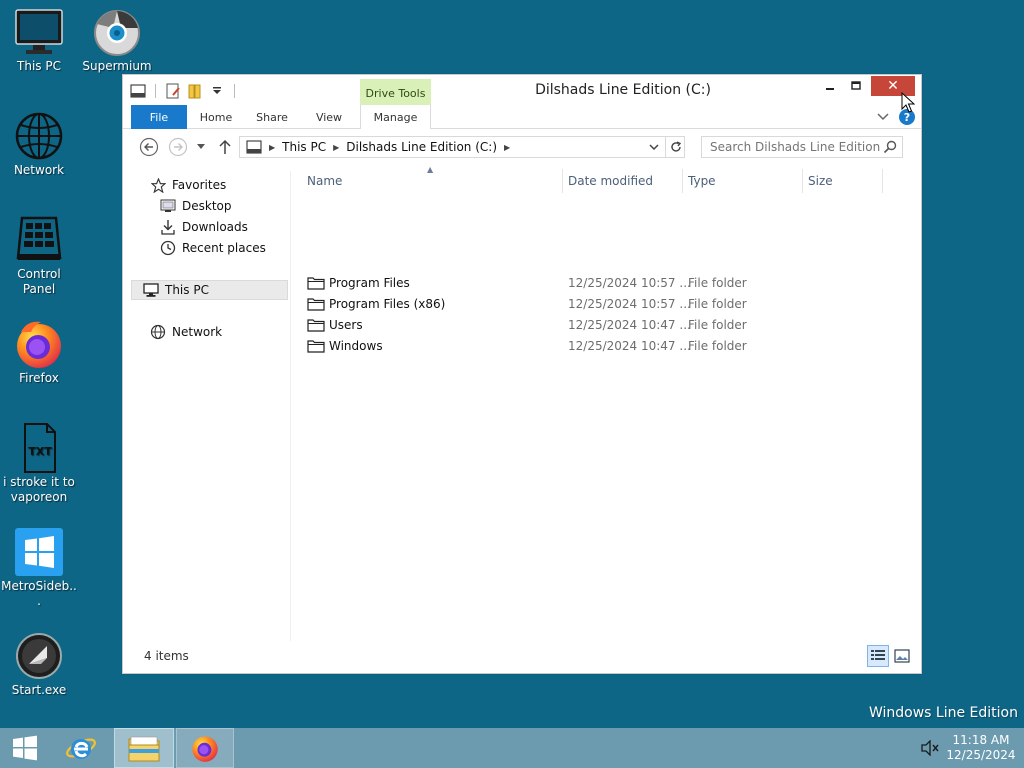 Image resolution: width=1024 pixels, height=768 pixels. What do you see at coordinates (930, 749) in the screenshot?
I see `volume-muted-icon` at bounding box center [930, 749].